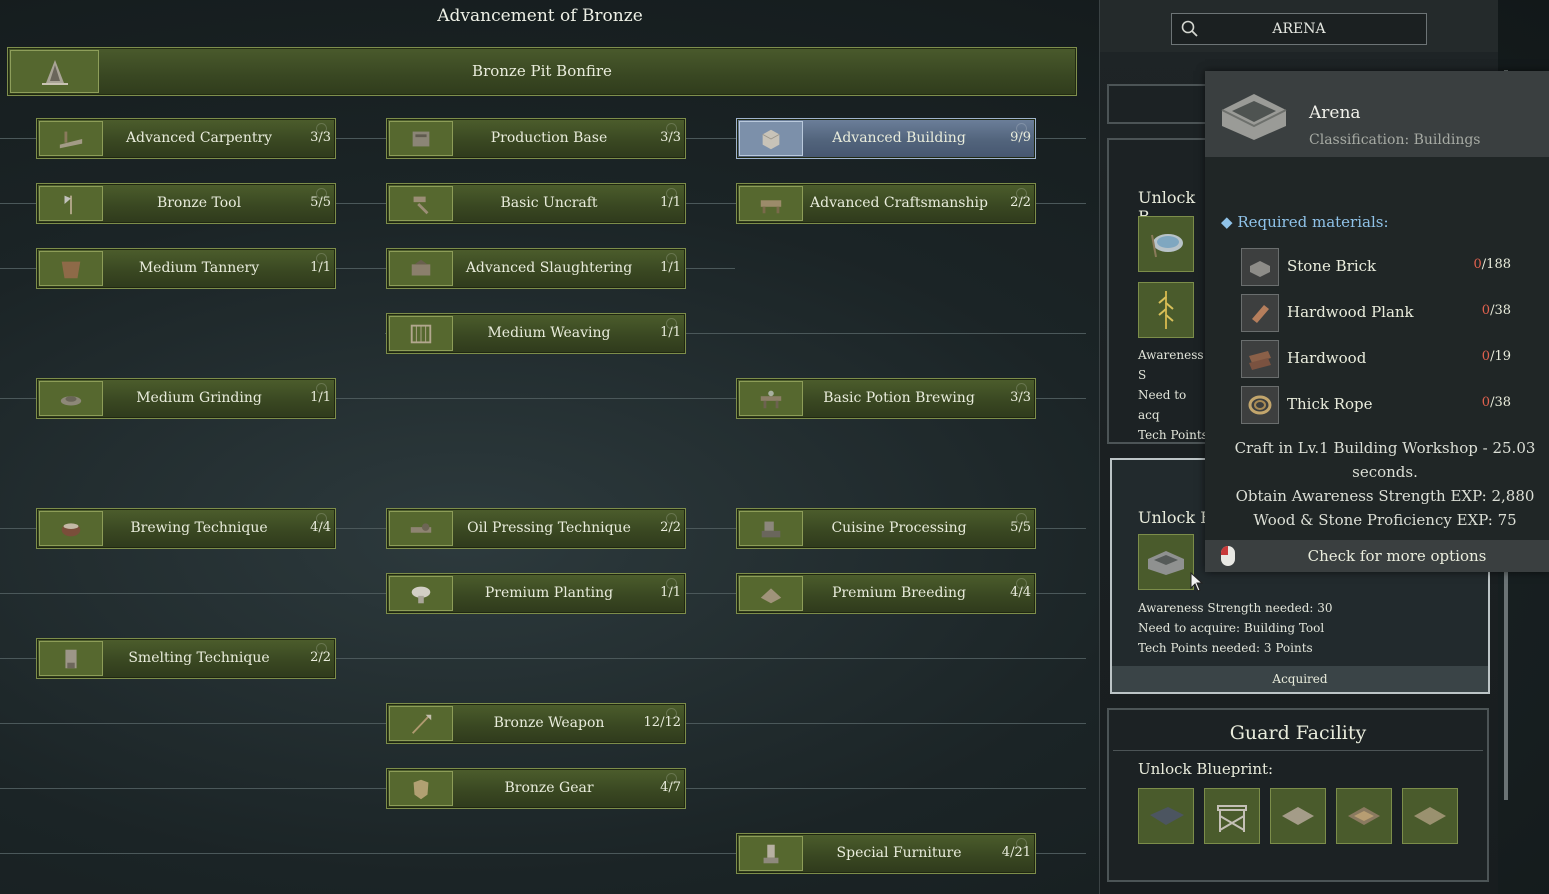 This screenshot has height=894, width=1549. Describe the element at coordinates (1300, 679) in the screenshot. I see `acquired-status: Acquired` at that location.